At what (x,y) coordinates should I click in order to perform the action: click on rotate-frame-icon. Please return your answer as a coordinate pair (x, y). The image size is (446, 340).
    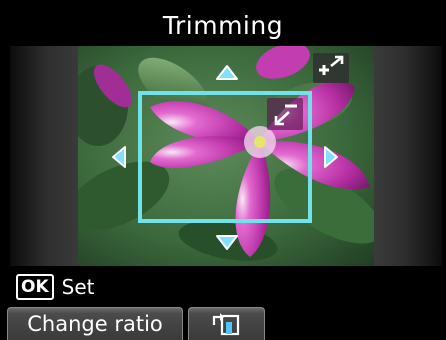
    Looking at the image, I should click on (225, 324).